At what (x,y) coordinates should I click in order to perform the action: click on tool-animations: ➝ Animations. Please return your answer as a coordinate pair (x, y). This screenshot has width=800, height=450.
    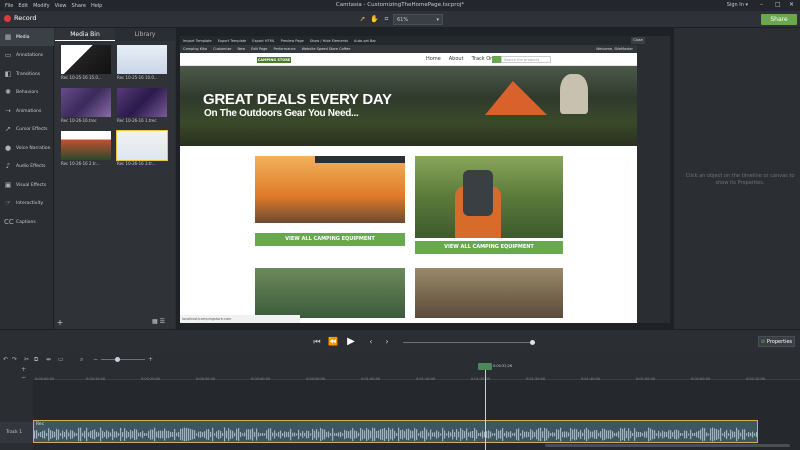
    Looking at the image, I should click on (27, 111).